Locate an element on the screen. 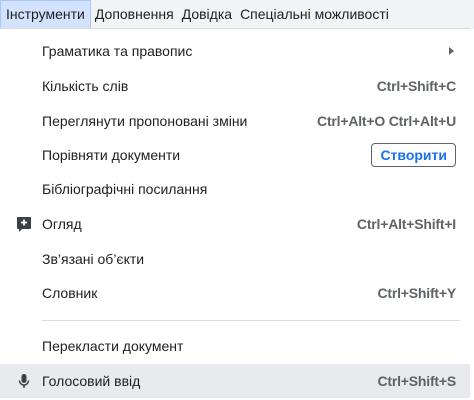 This screenshot has width=474, height=400. menu-item-shortcut: Ctrl+Shift+Y is located at coordinates (416, 293).